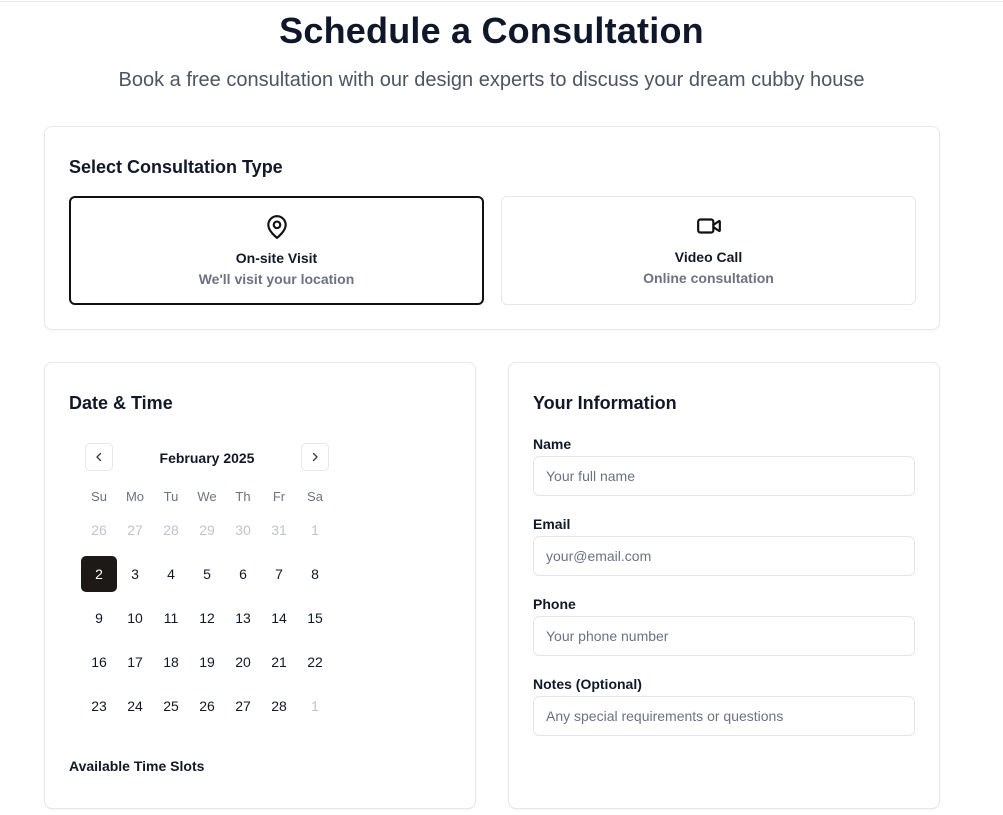  Describe the element at coordinates (171, 530) in the screenshot. I see `calendar-day-outside: 28` at that location.